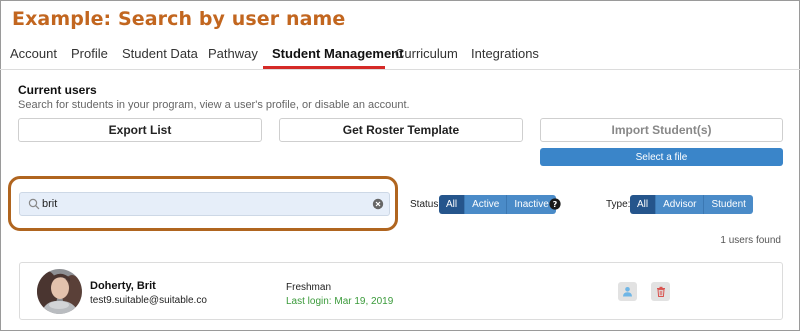 This screenshot has width=800, height=331. What do you see at coordinates (661, 157) in the screenshot?
I see `select-file-button: Select a file` at bounding box center [661, 157].